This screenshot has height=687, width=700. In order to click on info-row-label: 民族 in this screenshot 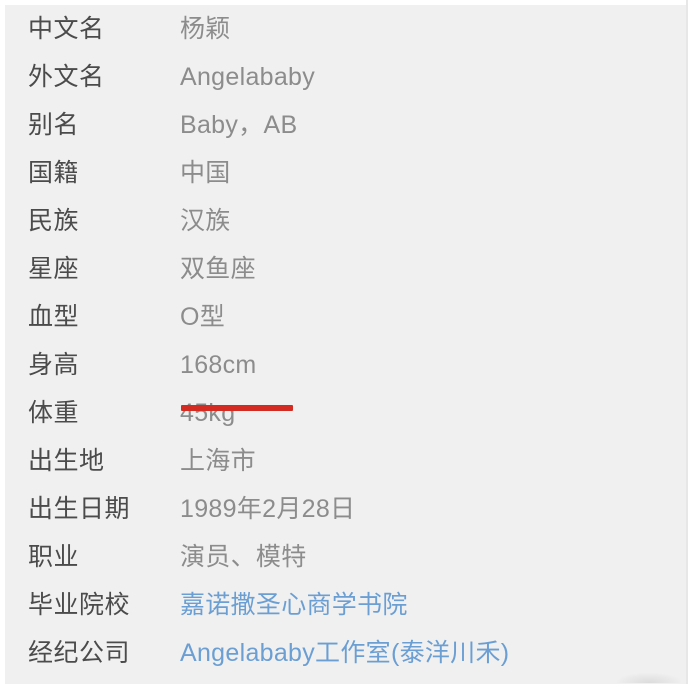, I will do `click(54, 221)`.